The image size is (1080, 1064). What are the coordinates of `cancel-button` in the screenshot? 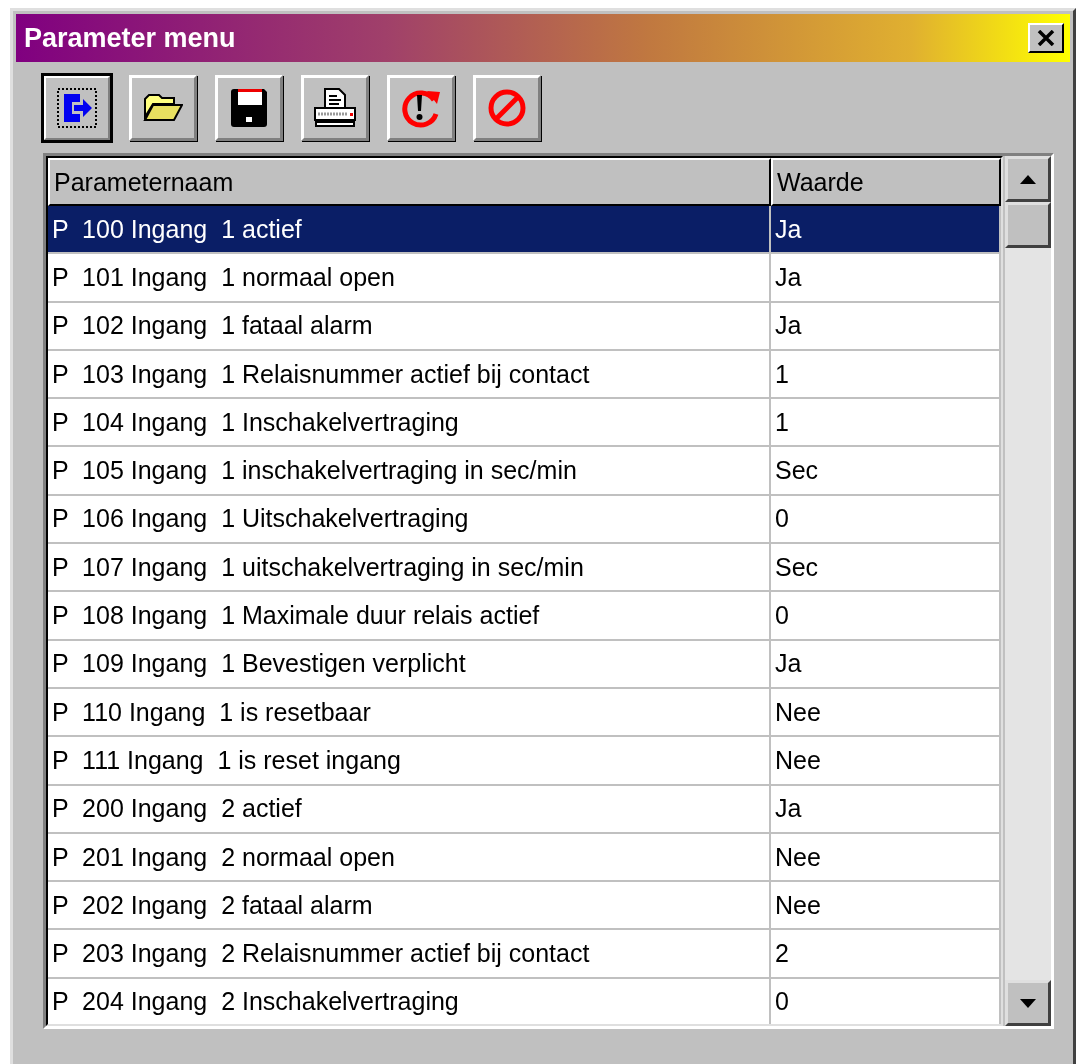 It's located at (507, 108).